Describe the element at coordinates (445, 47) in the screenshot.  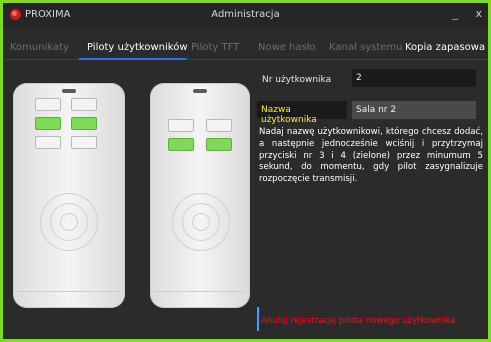
I see `tab-kopia-zapasowa: Kopia zapasowa` at that location.